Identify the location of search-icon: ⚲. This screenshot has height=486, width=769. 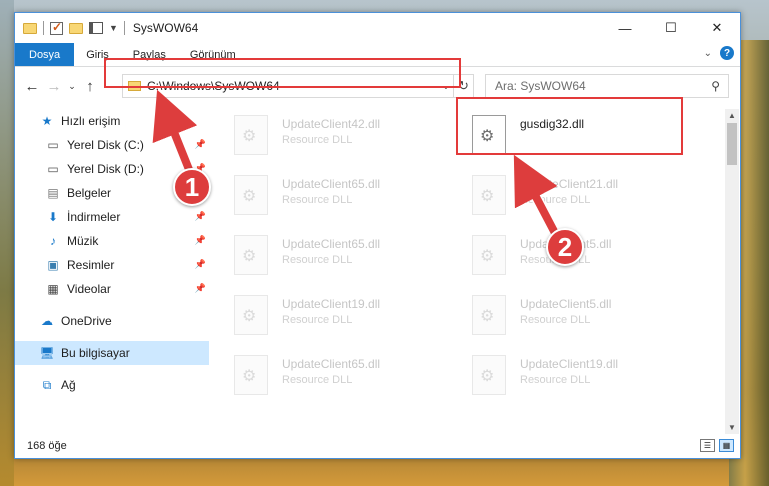
(715, 86).